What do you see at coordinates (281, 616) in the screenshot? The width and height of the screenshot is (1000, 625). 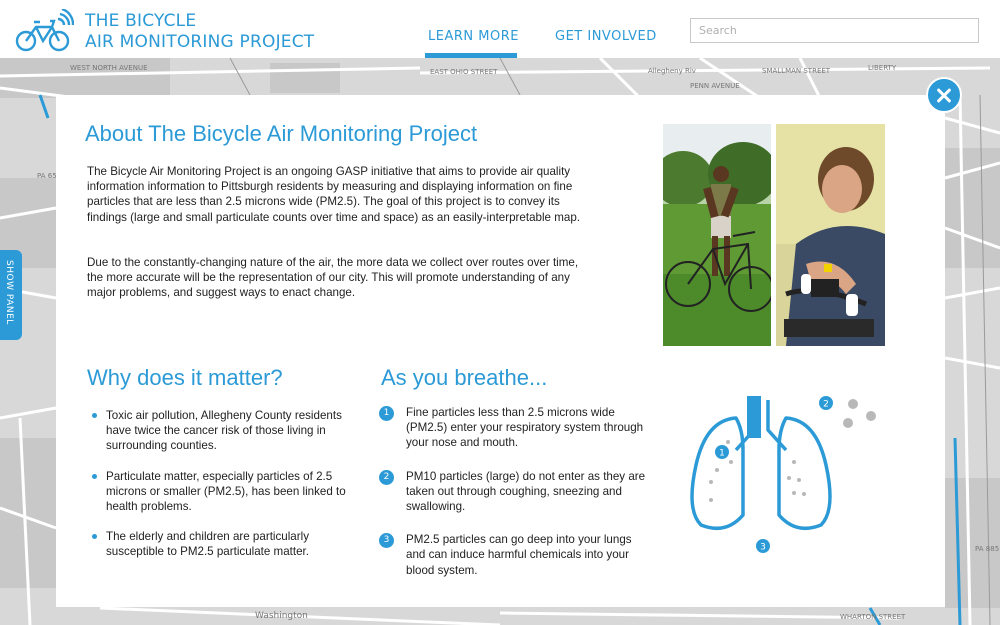 I see `map-label: Washington` at bounding box center [281, 616].